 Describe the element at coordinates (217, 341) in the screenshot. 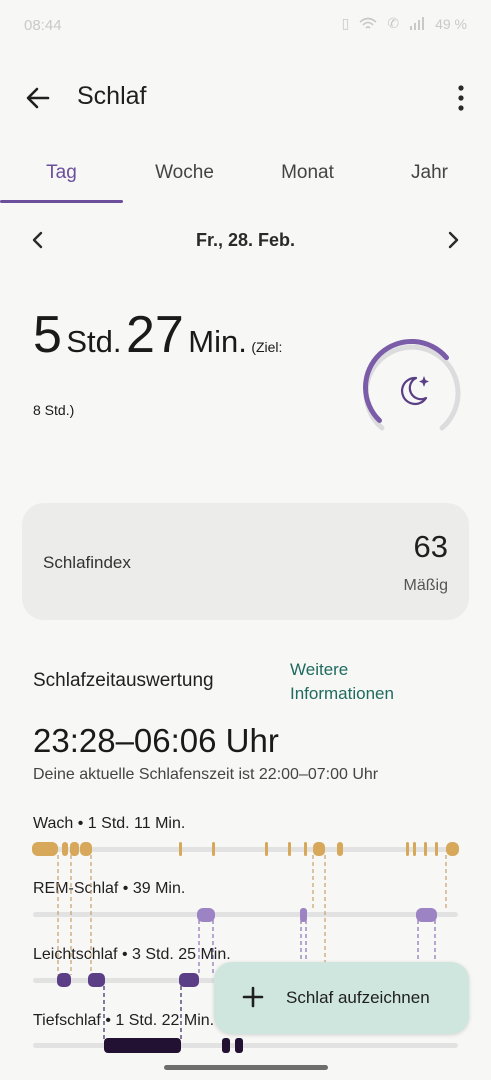

I see `duration-minutes-unit: Min.` at that location.